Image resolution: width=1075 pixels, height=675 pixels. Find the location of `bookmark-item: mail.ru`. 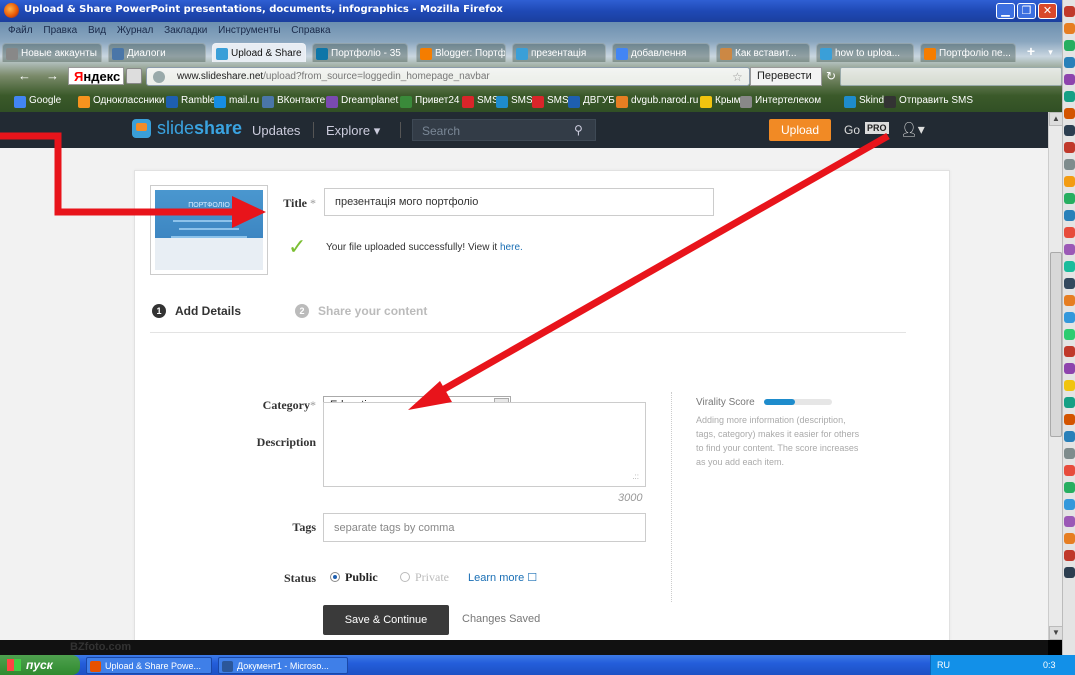

bookmark-item: mail.ru is located at coordinates (236, 101).